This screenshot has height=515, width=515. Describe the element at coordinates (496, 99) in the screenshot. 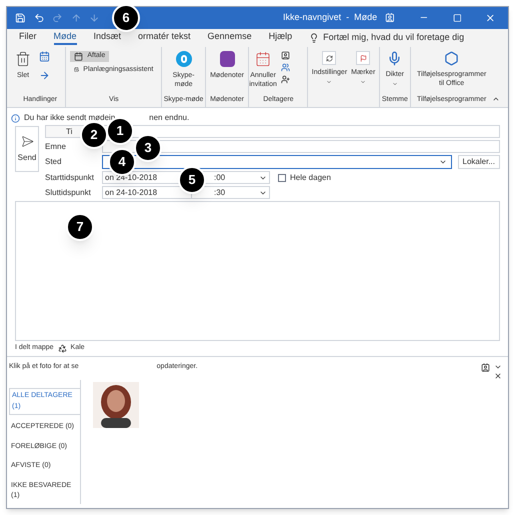

I see `collapse-ribbon-icon` at that location.